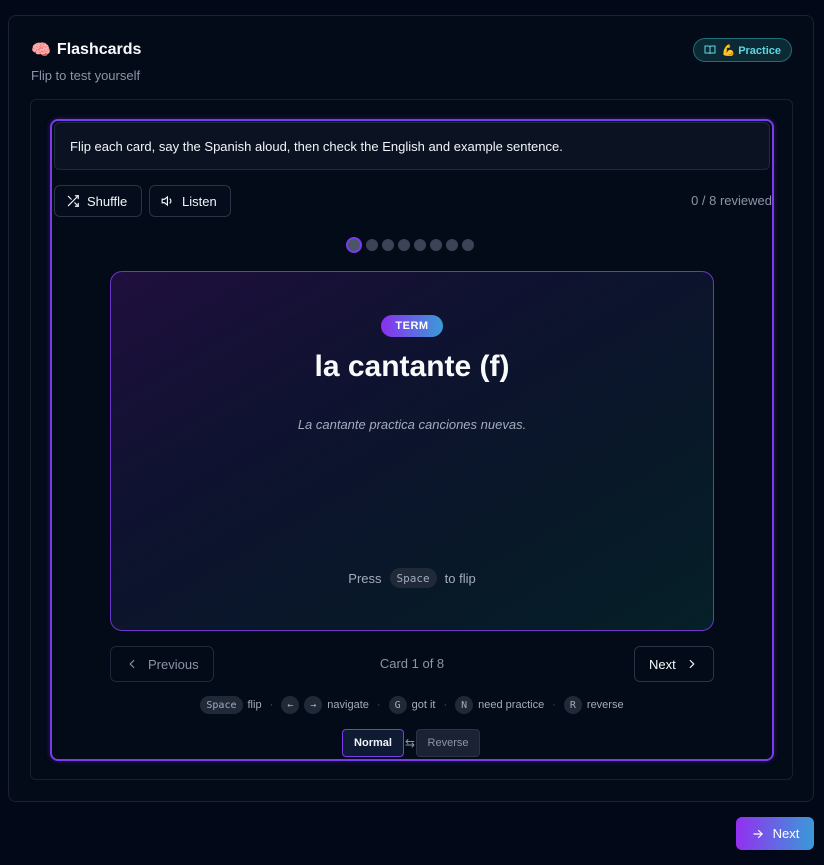 The height and width of the screenshot is (865, 824). I want to click on page-subtitle: Flip to test yourself, so click(86, 75).